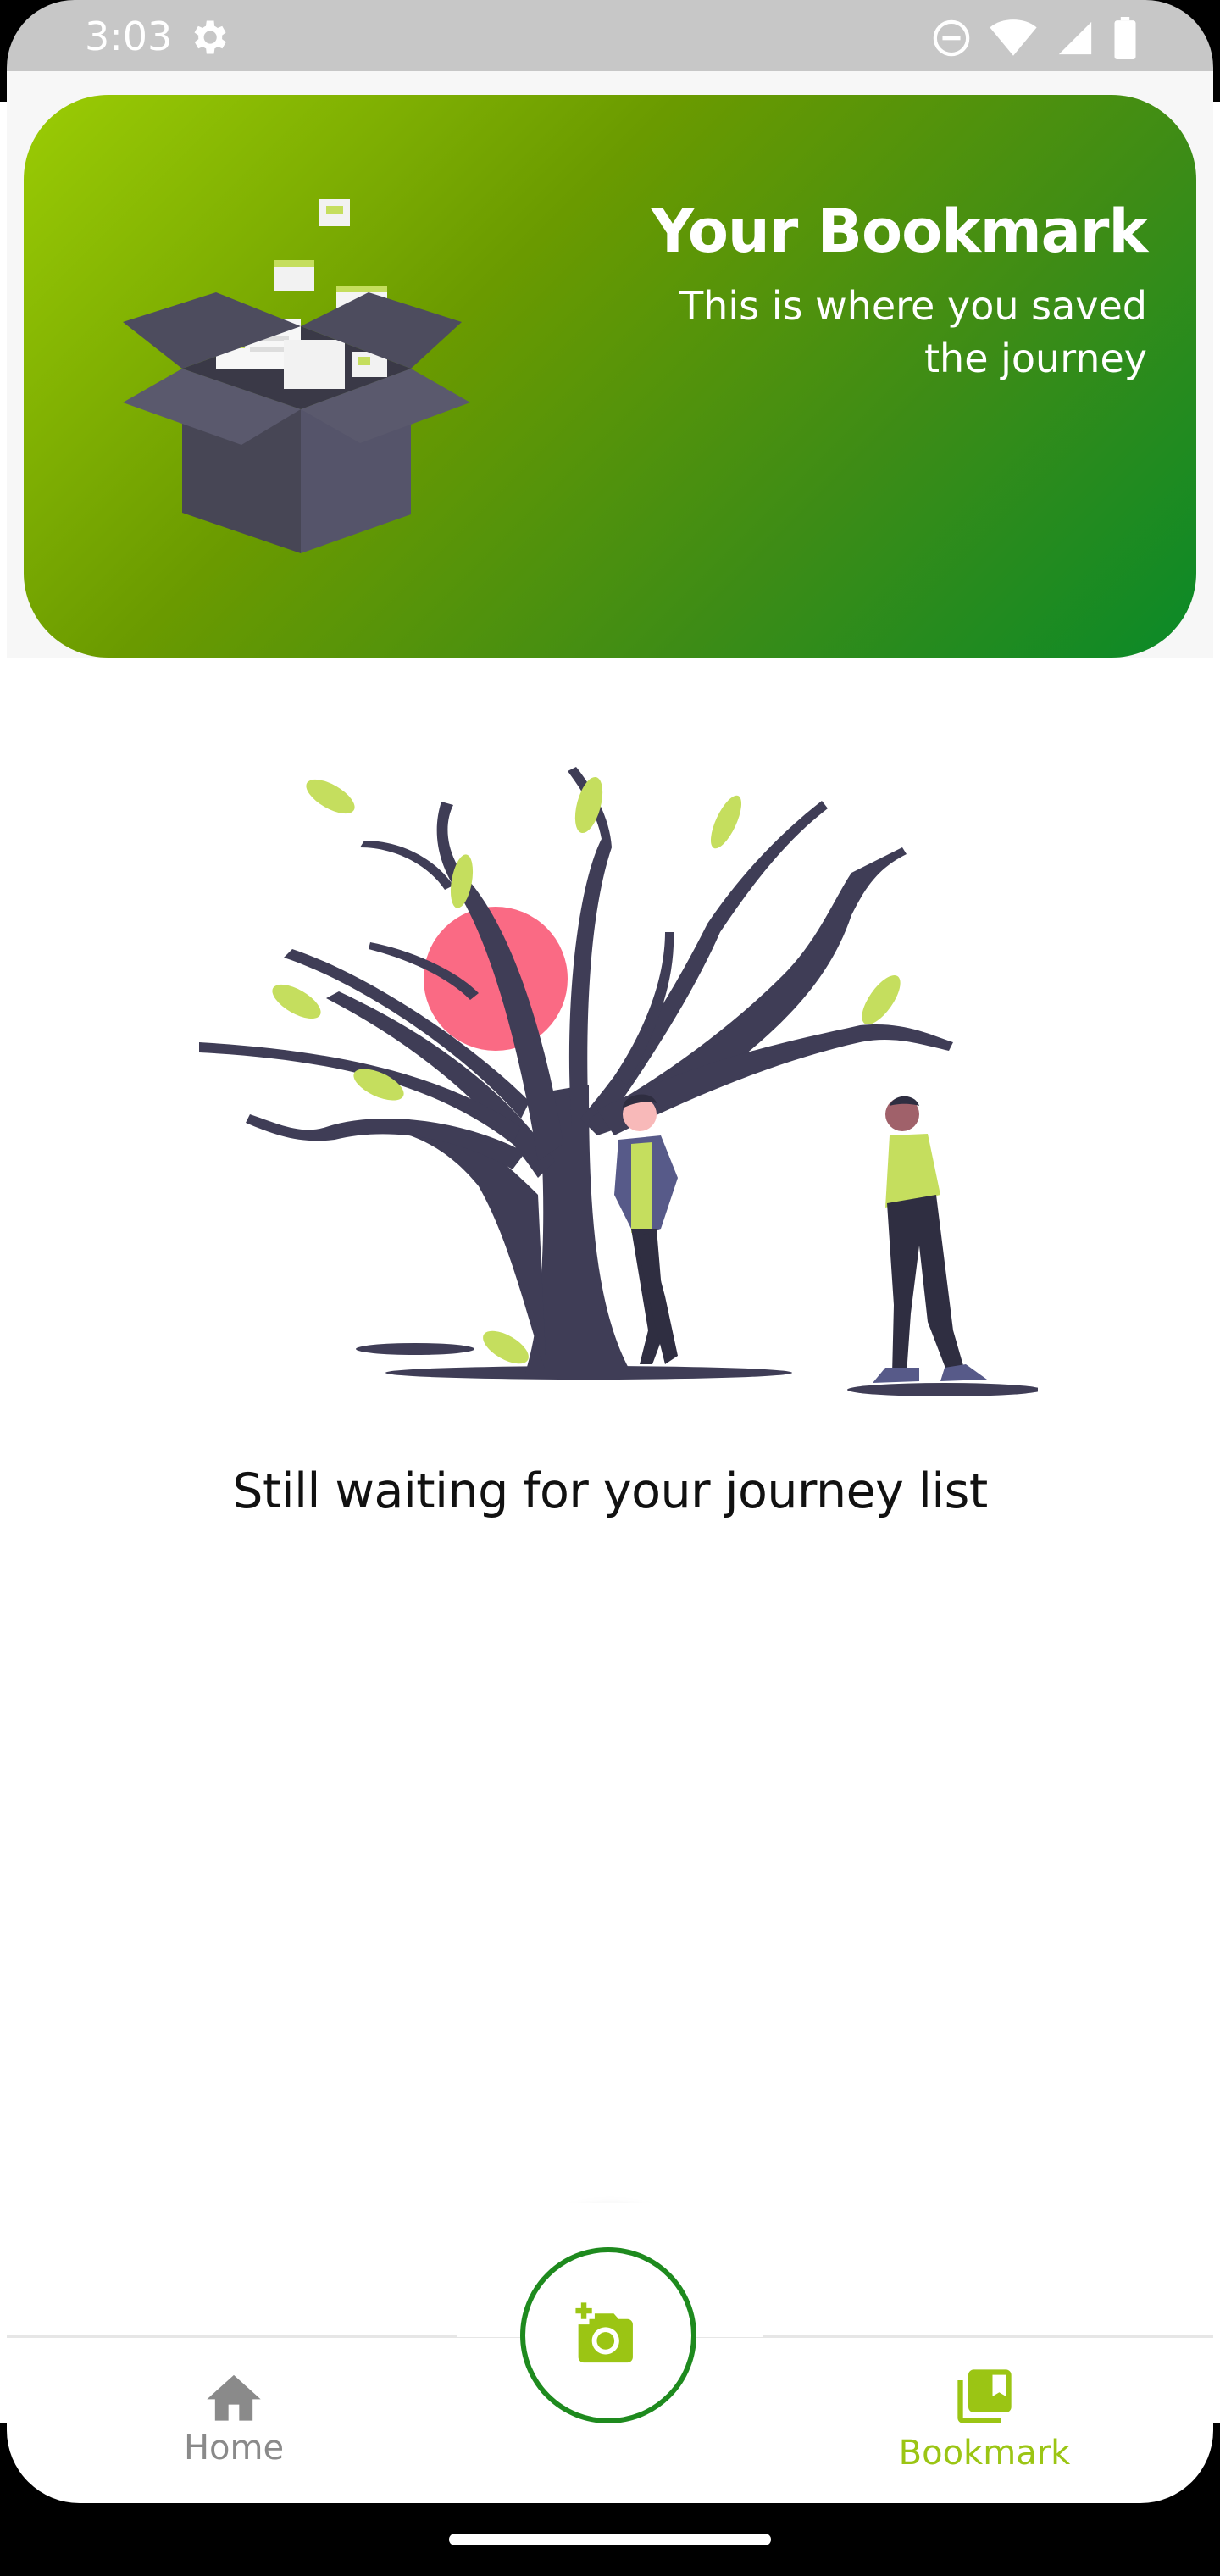 The height and width of the screenshot is (2576, 1220). What do you see at coordinates (42, 2465) in the screenshot?
I see `device-frame-corner-left` at bounding box center [42, 2465].